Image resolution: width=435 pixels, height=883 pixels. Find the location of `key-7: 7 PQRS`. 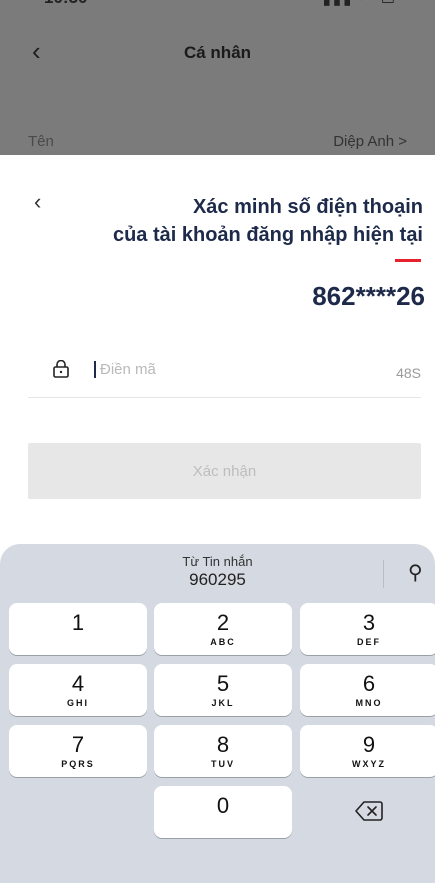

key-7: 7 PQRS is located at coordinates (78, 751).